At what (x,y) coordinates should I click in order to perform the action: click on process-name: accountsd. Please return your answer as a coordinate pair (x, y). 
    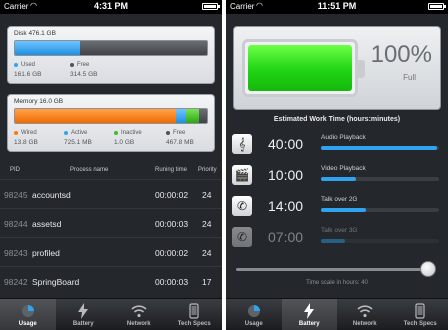
    Looking at the image, I should click on (51, 195).